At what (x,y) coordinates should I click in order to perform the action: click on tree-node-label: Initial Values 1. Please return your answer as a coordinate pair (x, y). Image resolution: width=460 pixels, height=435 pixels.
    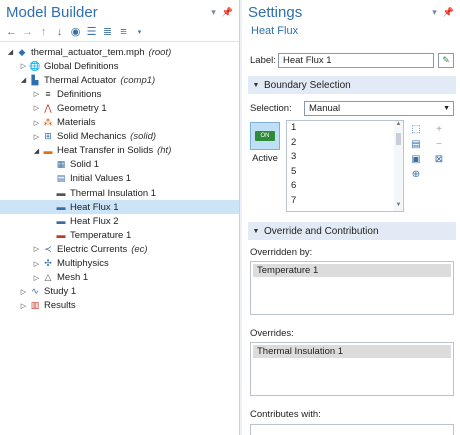
    Looking at the image, I should click on (101, 179).